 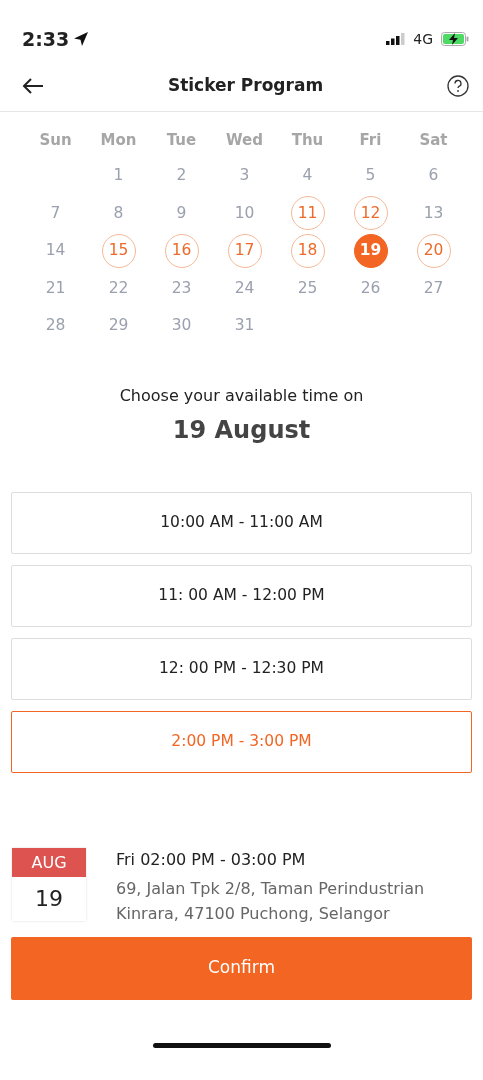 I want to click on calendar-date: 26, so click(x=370, y=288).